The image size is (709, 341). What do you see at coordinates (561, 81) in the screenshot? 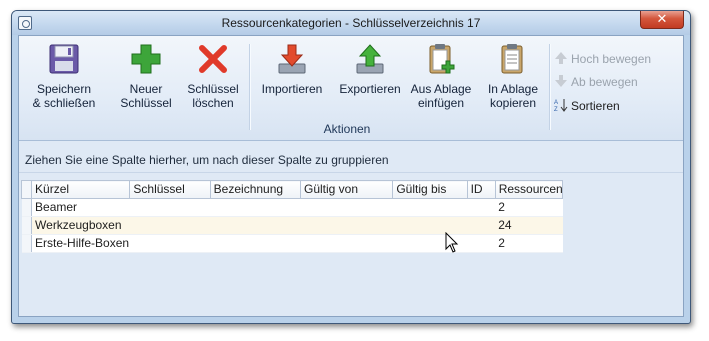
I see `arrow-down-icon` at bounding box center [561, 81].